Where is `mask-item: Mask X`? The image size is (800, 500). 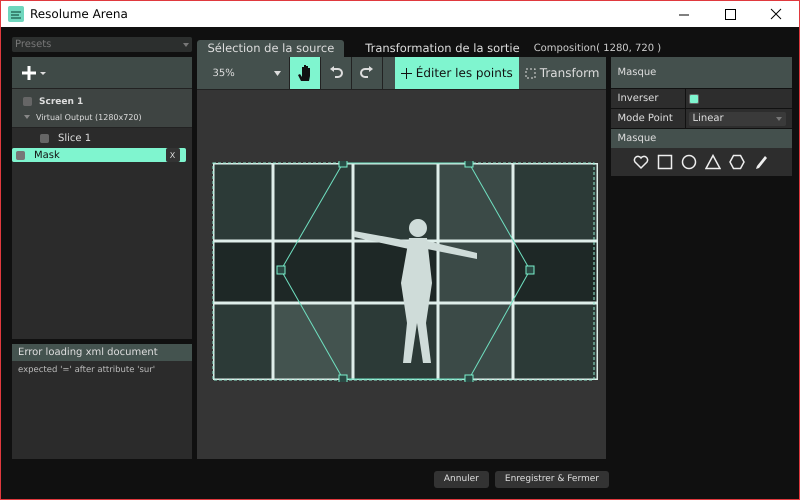 mask-item: Mask X is located at coordinates (99, 155).